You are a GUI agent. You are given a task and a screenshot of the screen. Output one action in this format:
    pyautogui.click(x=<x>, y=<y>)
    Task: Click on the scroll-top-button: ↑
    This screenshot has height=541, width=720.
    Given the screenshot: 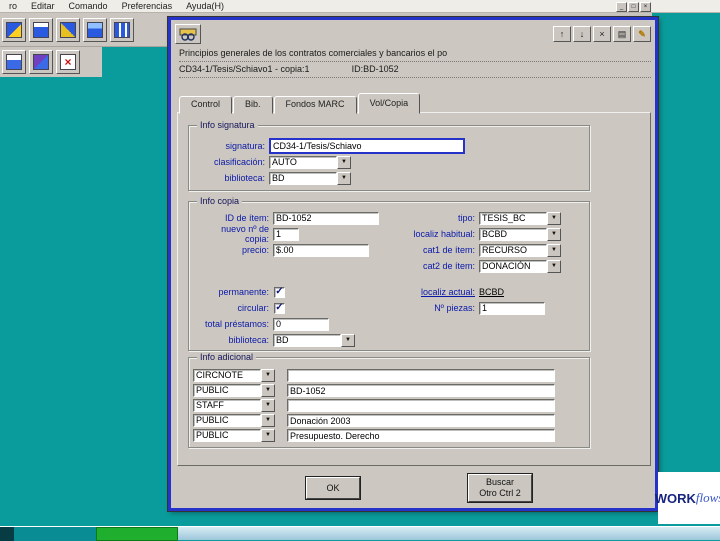 What is the action you would take?
    pyautogui.click(x=562, y=34)
    